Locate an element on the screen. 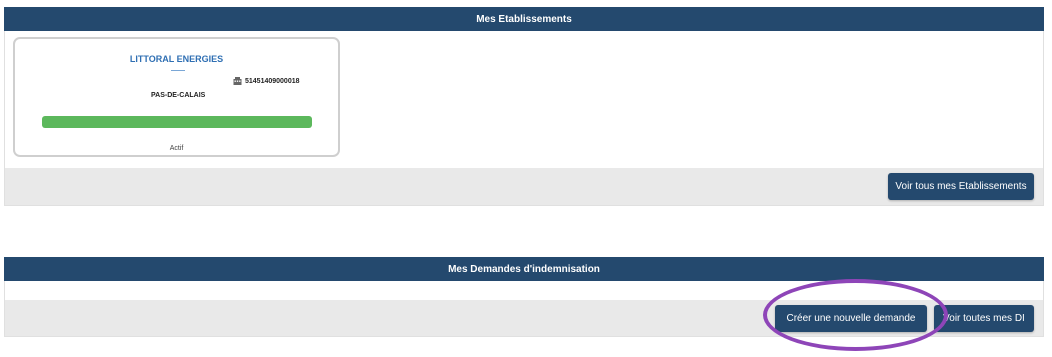 The width and height of the screenshot is (1052, 357). title-divider is located at coordinates (178, 70).